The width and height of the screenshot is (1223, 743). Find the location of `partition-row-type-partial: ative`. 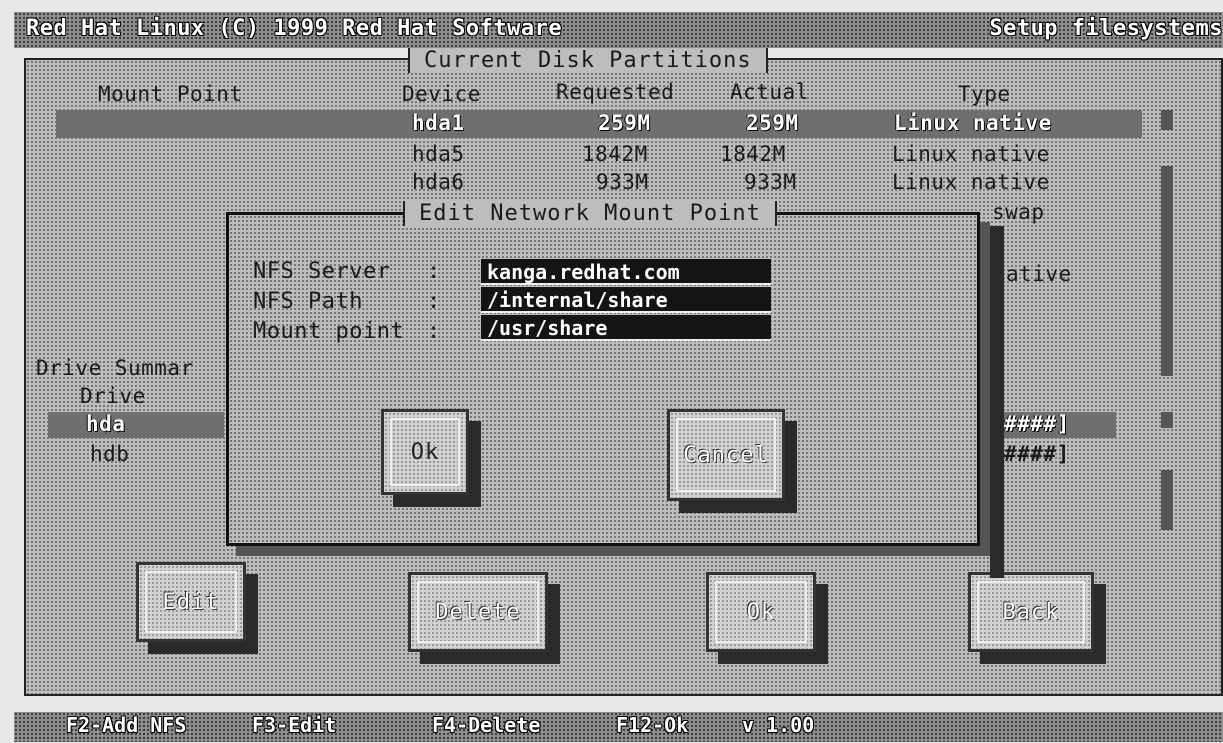

partition-row-type-partial: ative is located at coordinates (1039, 274).